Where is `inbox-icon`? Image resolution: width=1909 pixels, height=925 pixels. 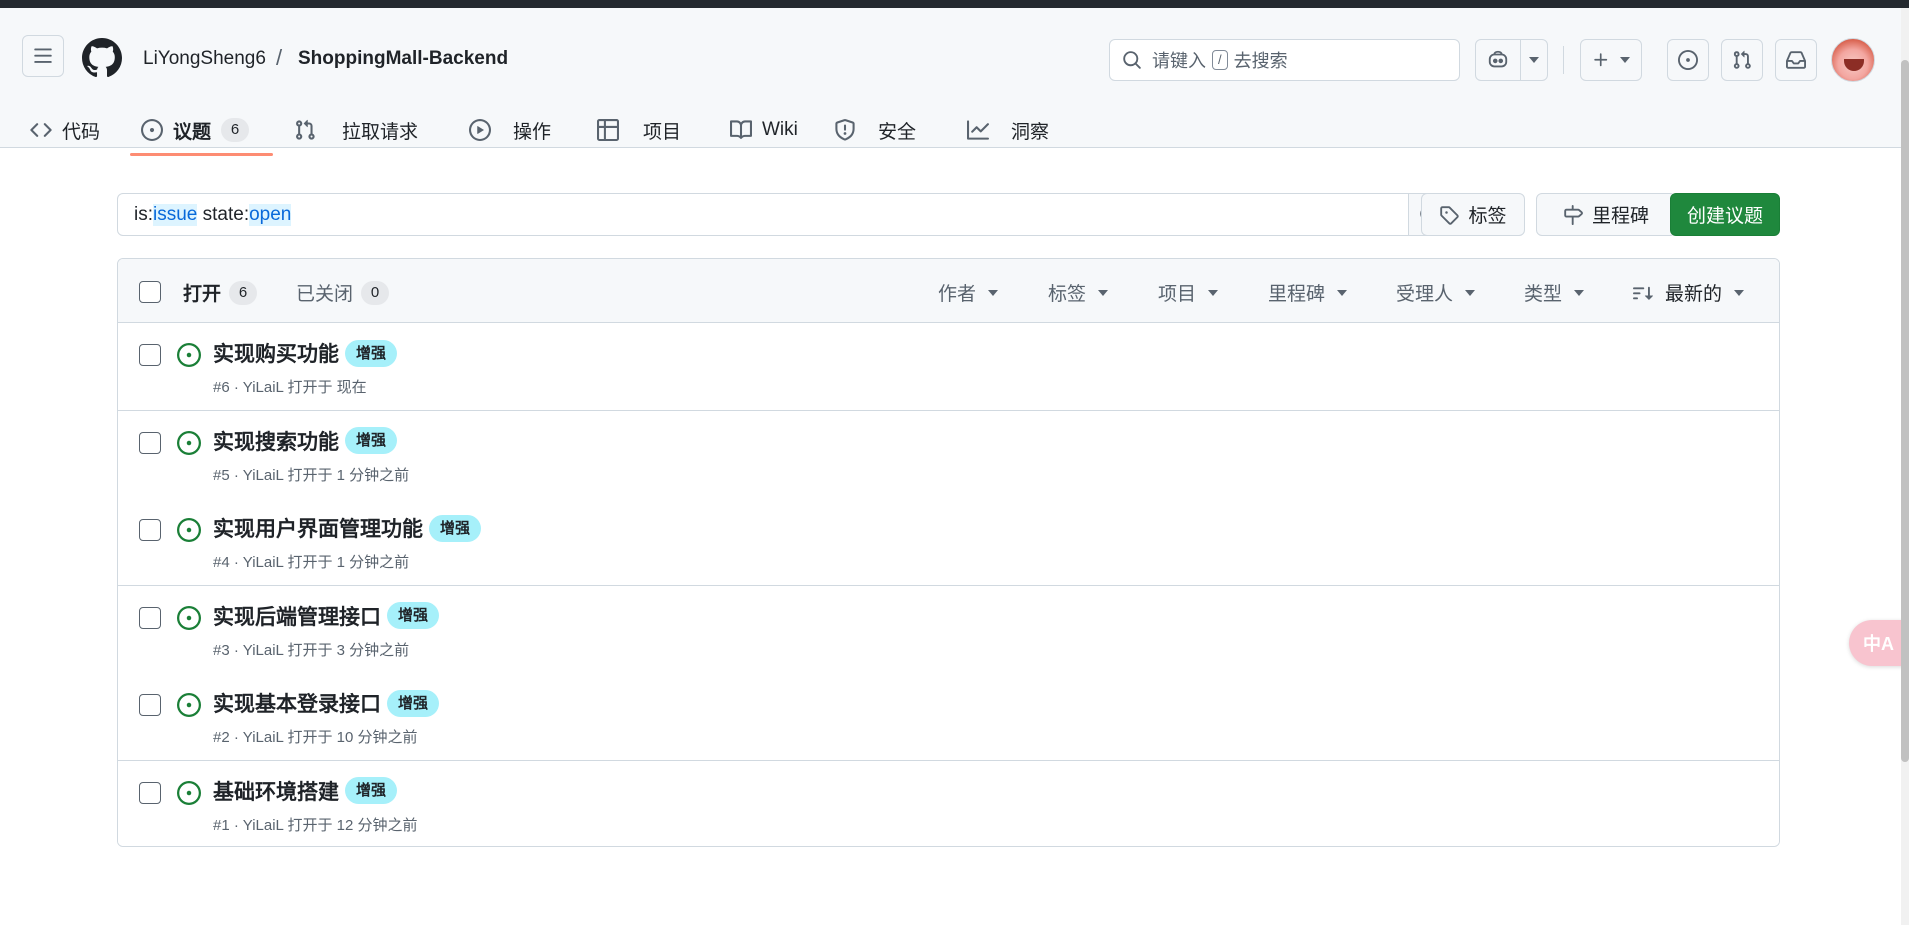 inbox-icon is located at coordinates (1796, 60).